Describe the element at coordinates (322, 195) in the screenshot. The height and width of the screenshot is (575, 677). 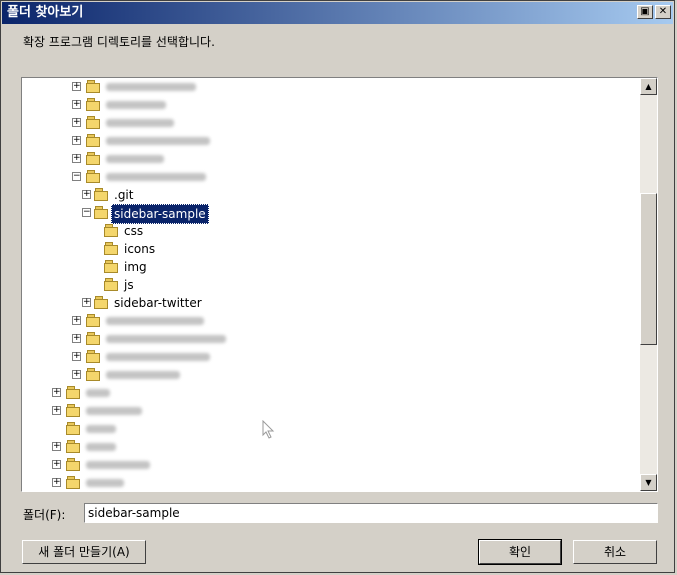
I see `tree-node-git: + .git` at that location.